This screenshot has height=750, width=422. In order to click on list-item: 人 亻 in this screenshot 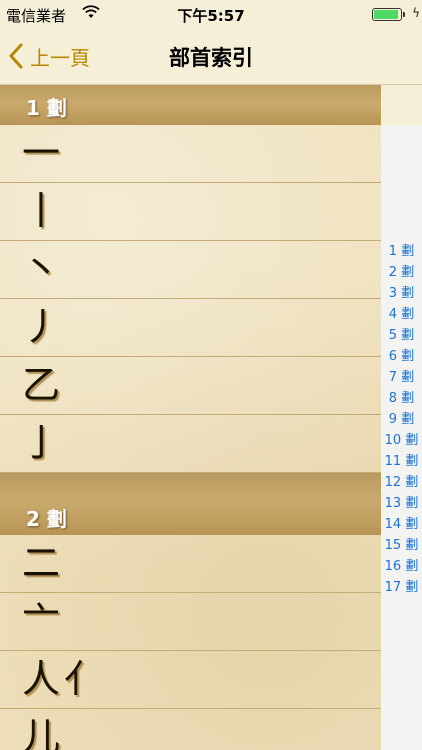, I will do `click(190, 680)`.